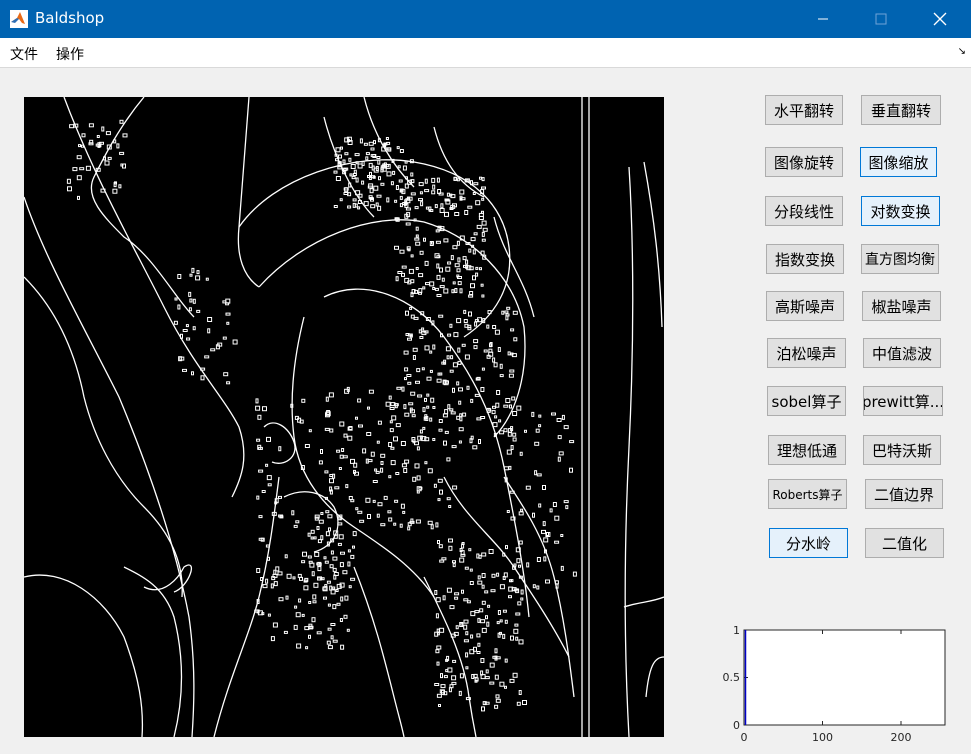  What do you see at coordinates (70, 54) in the screenshot?
I see `menu-operation: 操作` at bounding box center [70, 54].